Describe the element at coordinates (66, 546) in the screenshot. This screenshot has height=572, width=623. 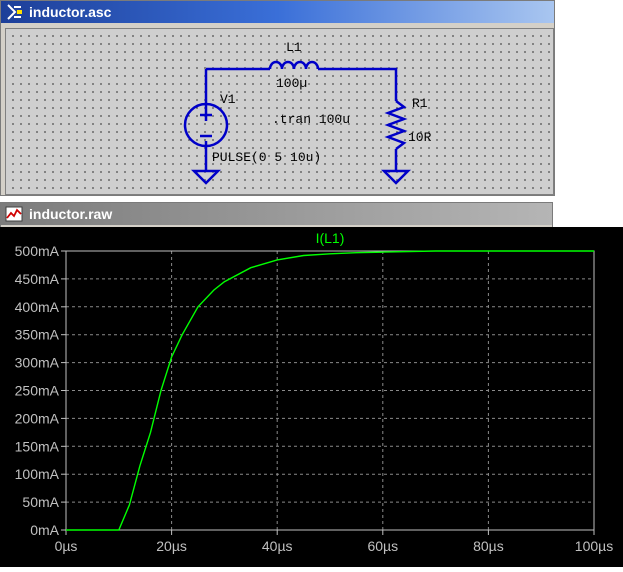
I see `x-tick-label: 0µs` at that location.